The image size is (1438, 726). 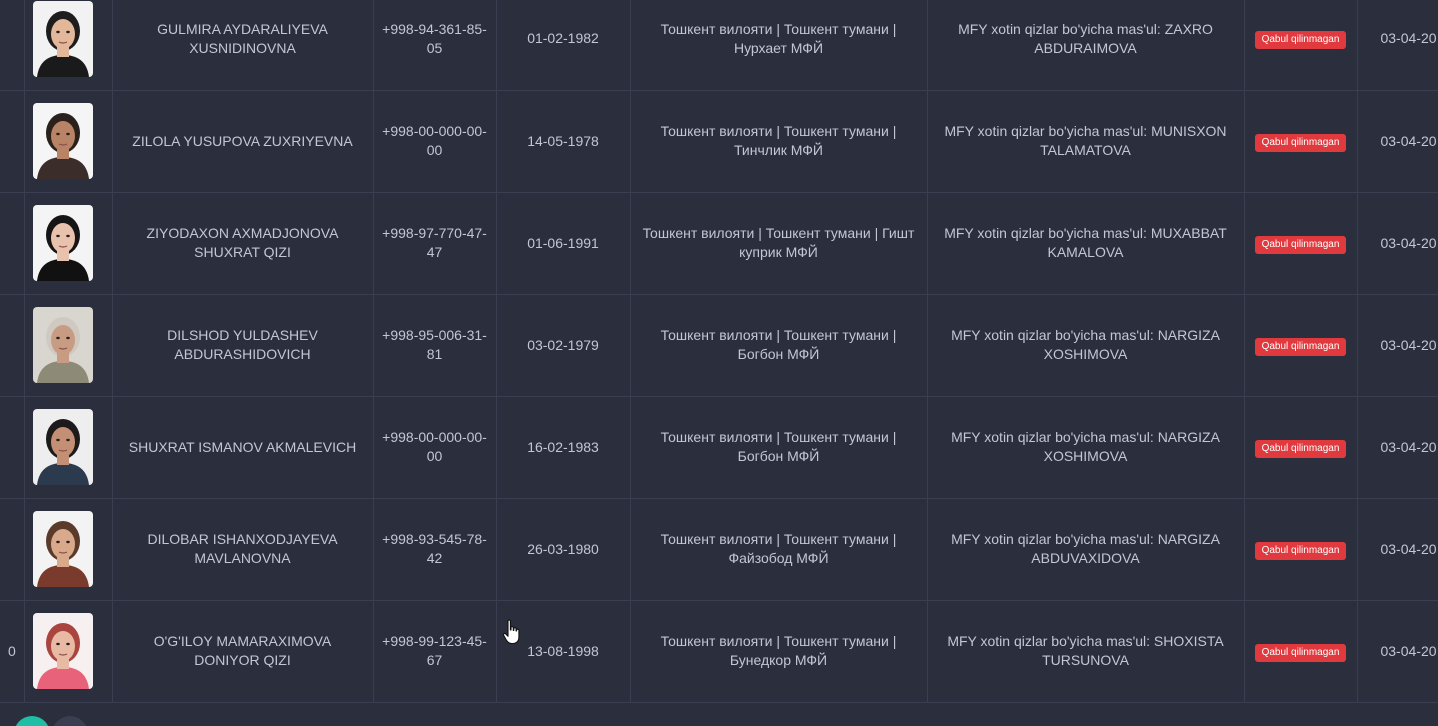 What do you see at coordinates (435, 651) in the screenshot?
I see `phone-number: +998-99-123-45-67` at bounding box center [435, 651].